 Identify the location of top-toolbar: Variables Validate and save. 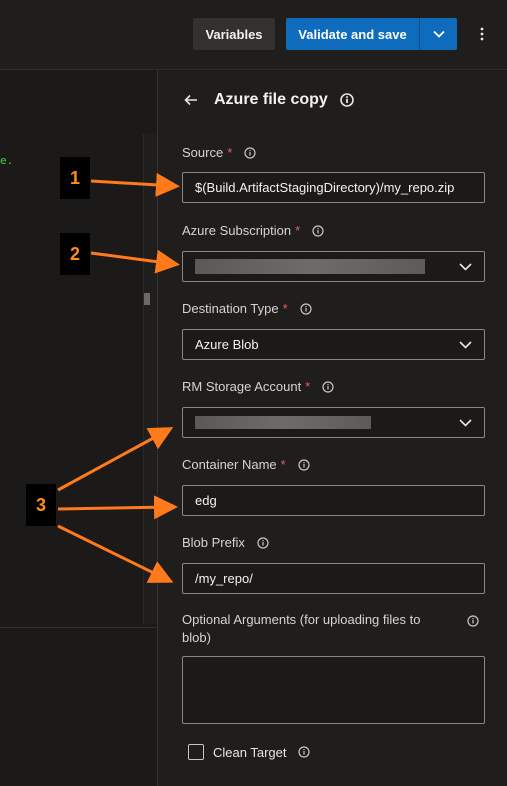
(253, 35).